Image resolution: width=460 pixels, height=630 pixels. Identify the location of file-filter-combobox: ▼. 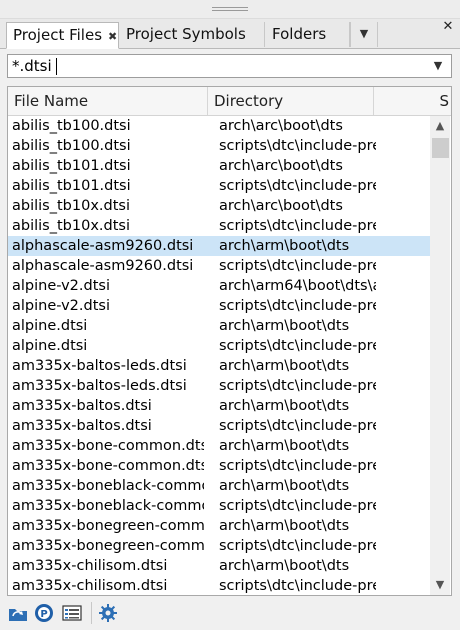
(229, 66).